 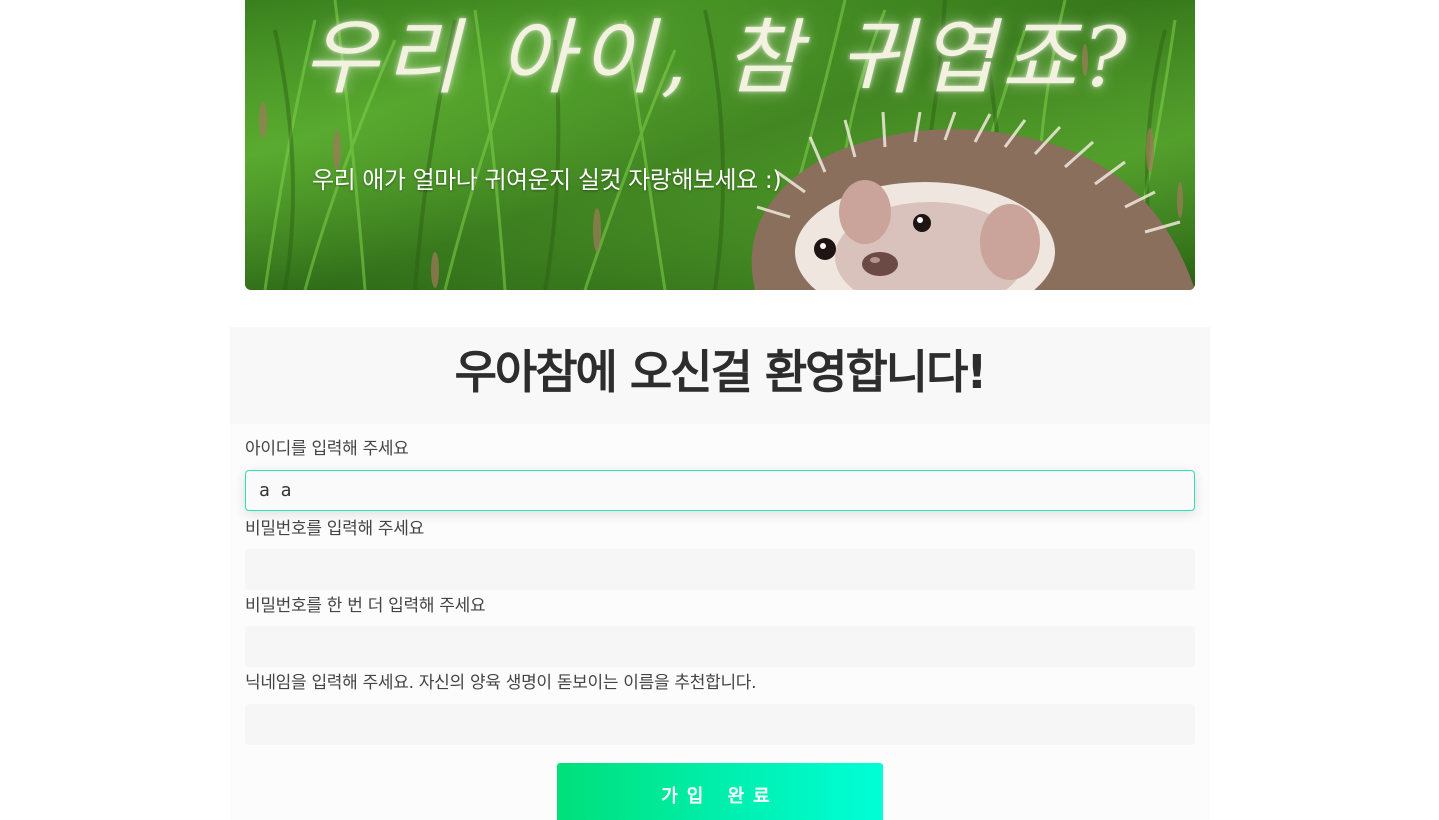 What do you see at coordinates (721, 372) in the screenshot?
I see `page-title: 우아참에 오신걸 환영합니다!` at bounding box center [721, 372].